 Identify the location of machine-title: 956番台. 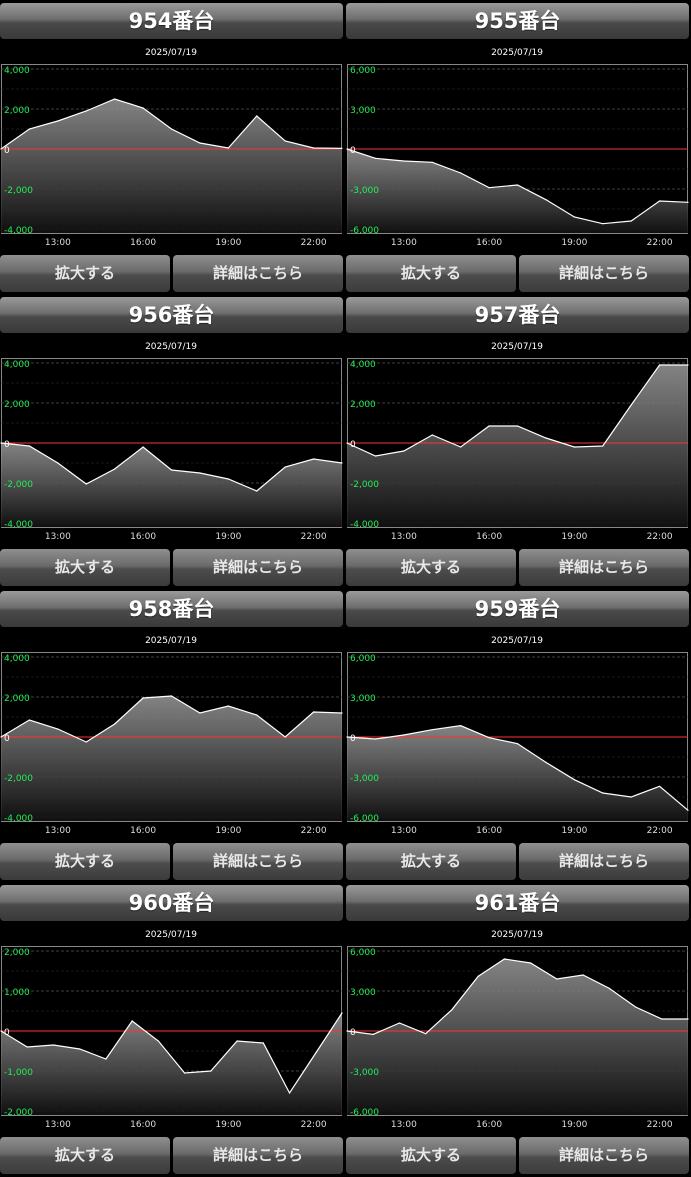
(171, 315).